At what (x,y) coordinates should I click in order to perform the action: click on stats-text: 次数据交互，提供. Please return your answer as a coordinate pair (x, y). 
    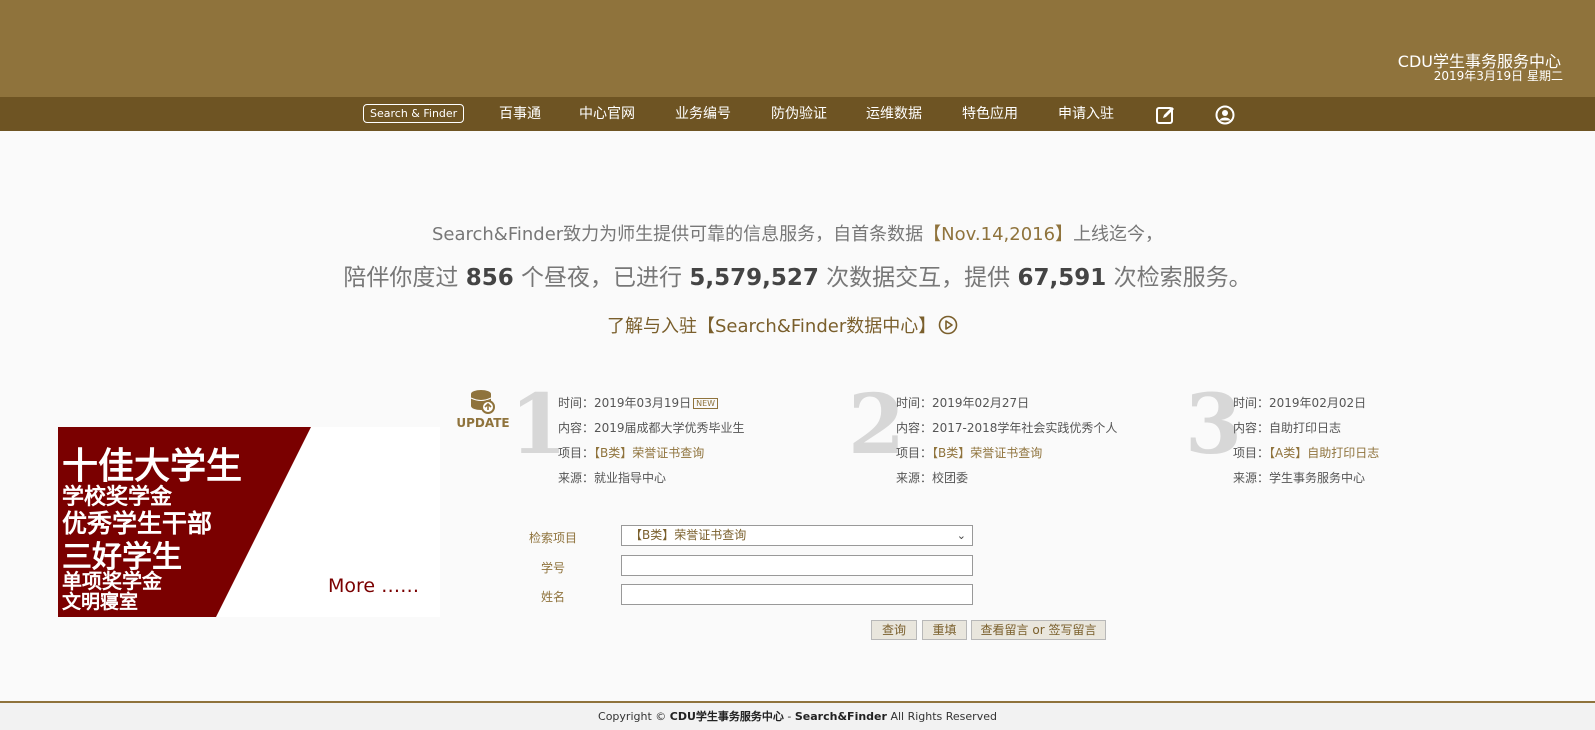
    Looking at the image, I should click on (918, 278).